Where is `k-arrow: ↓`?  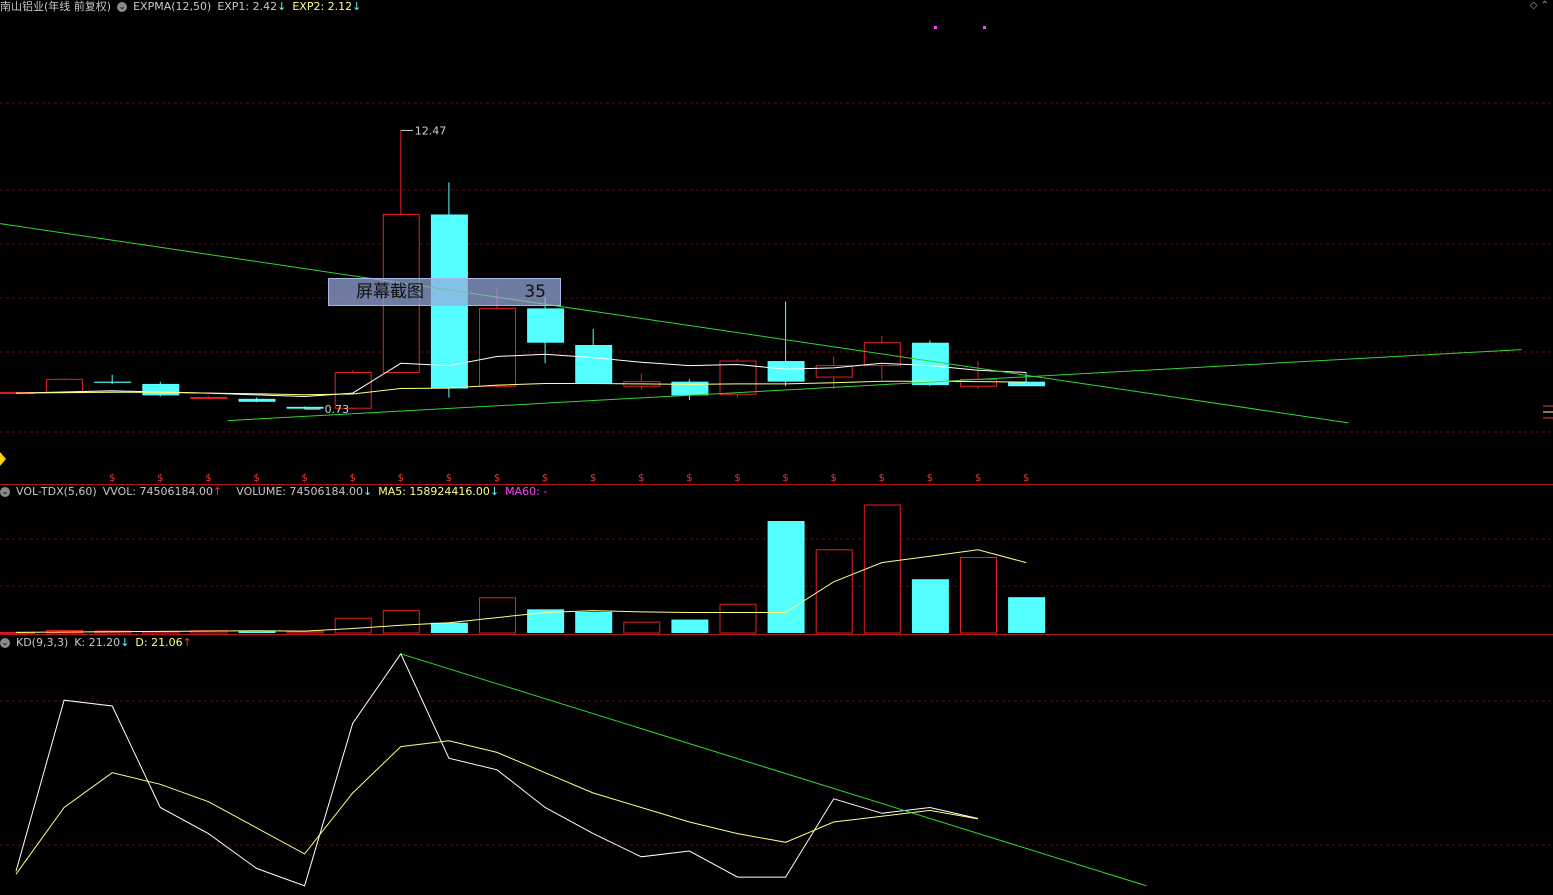
k-arrow: ↓ is located at coordinates (125, 642).